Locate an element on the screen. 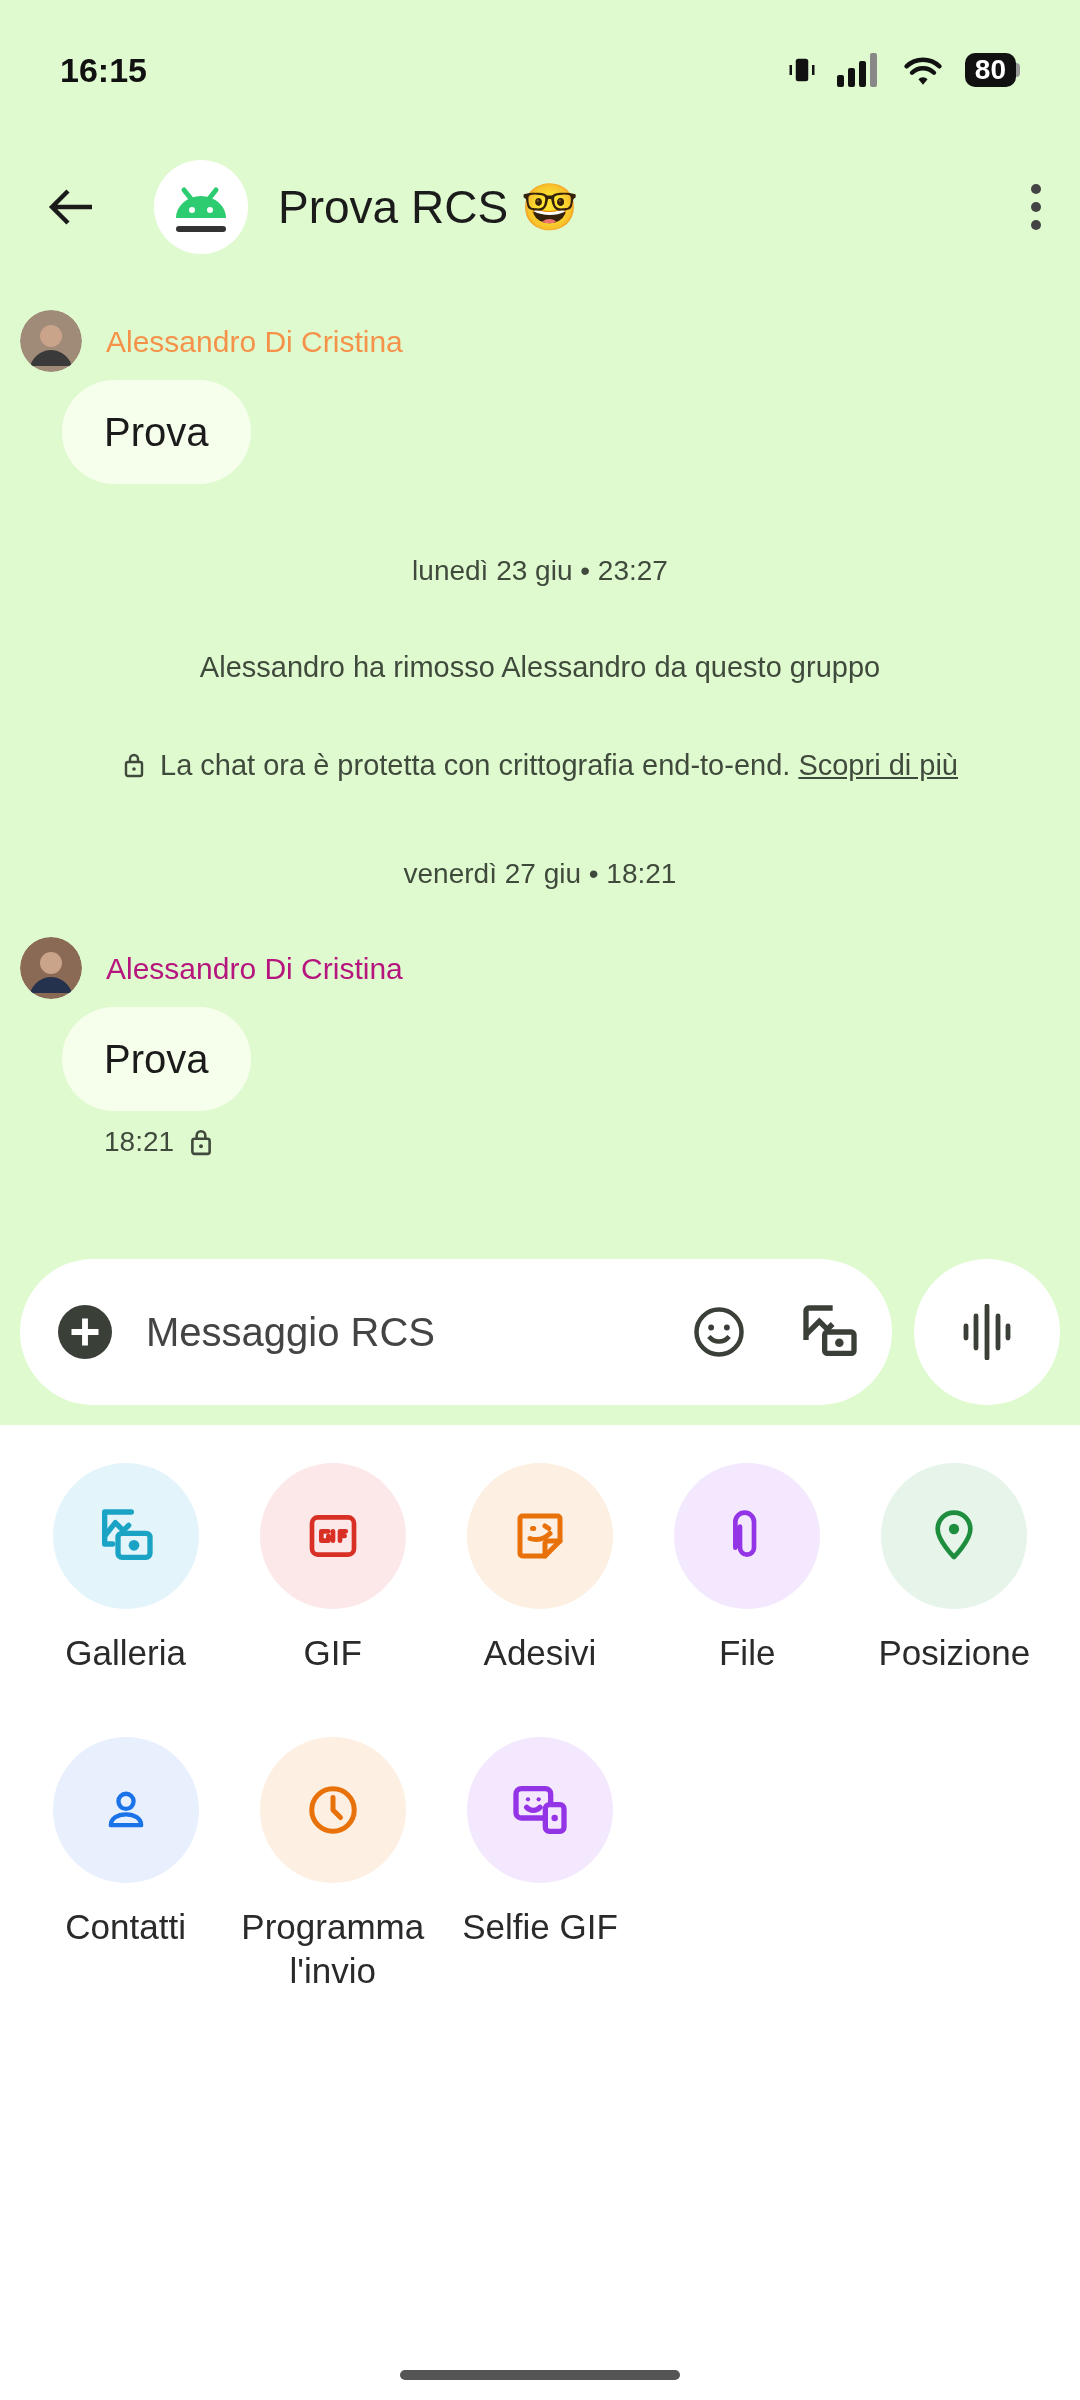 The width and height of the screenshot is (1080, 2400). waveform-icon is located at coordinates (987, 1332).